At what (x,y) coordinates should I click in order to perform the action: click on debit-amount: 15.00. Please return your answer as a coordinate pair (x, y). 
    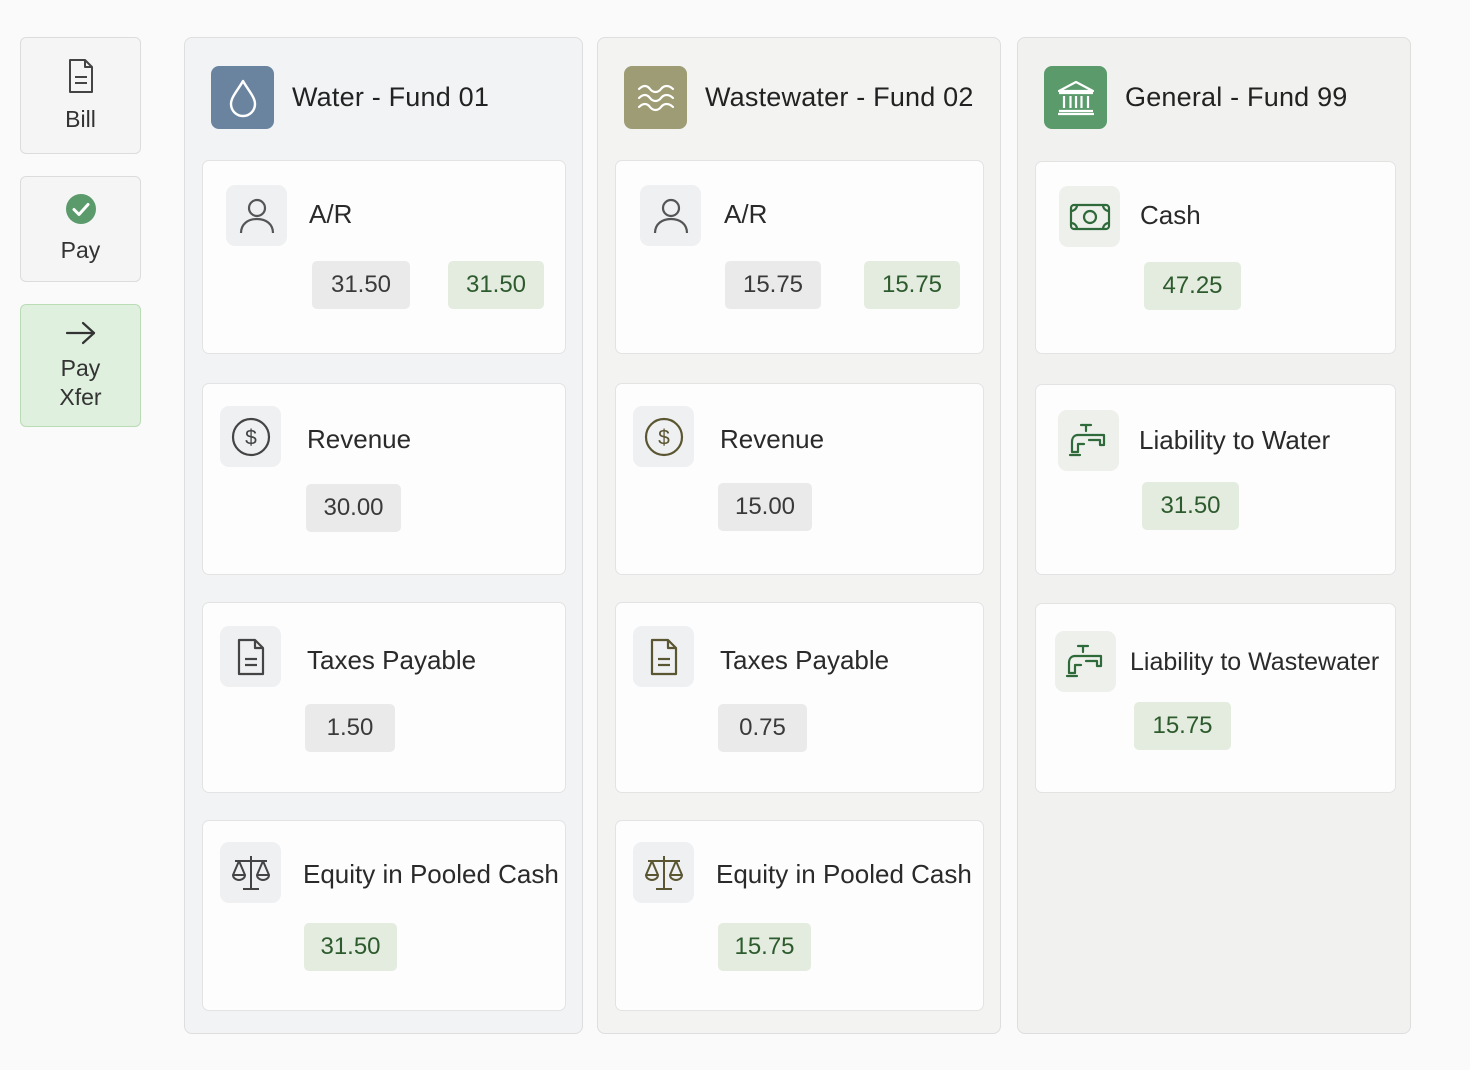
    Looking at the image, I should click on (765, 507).